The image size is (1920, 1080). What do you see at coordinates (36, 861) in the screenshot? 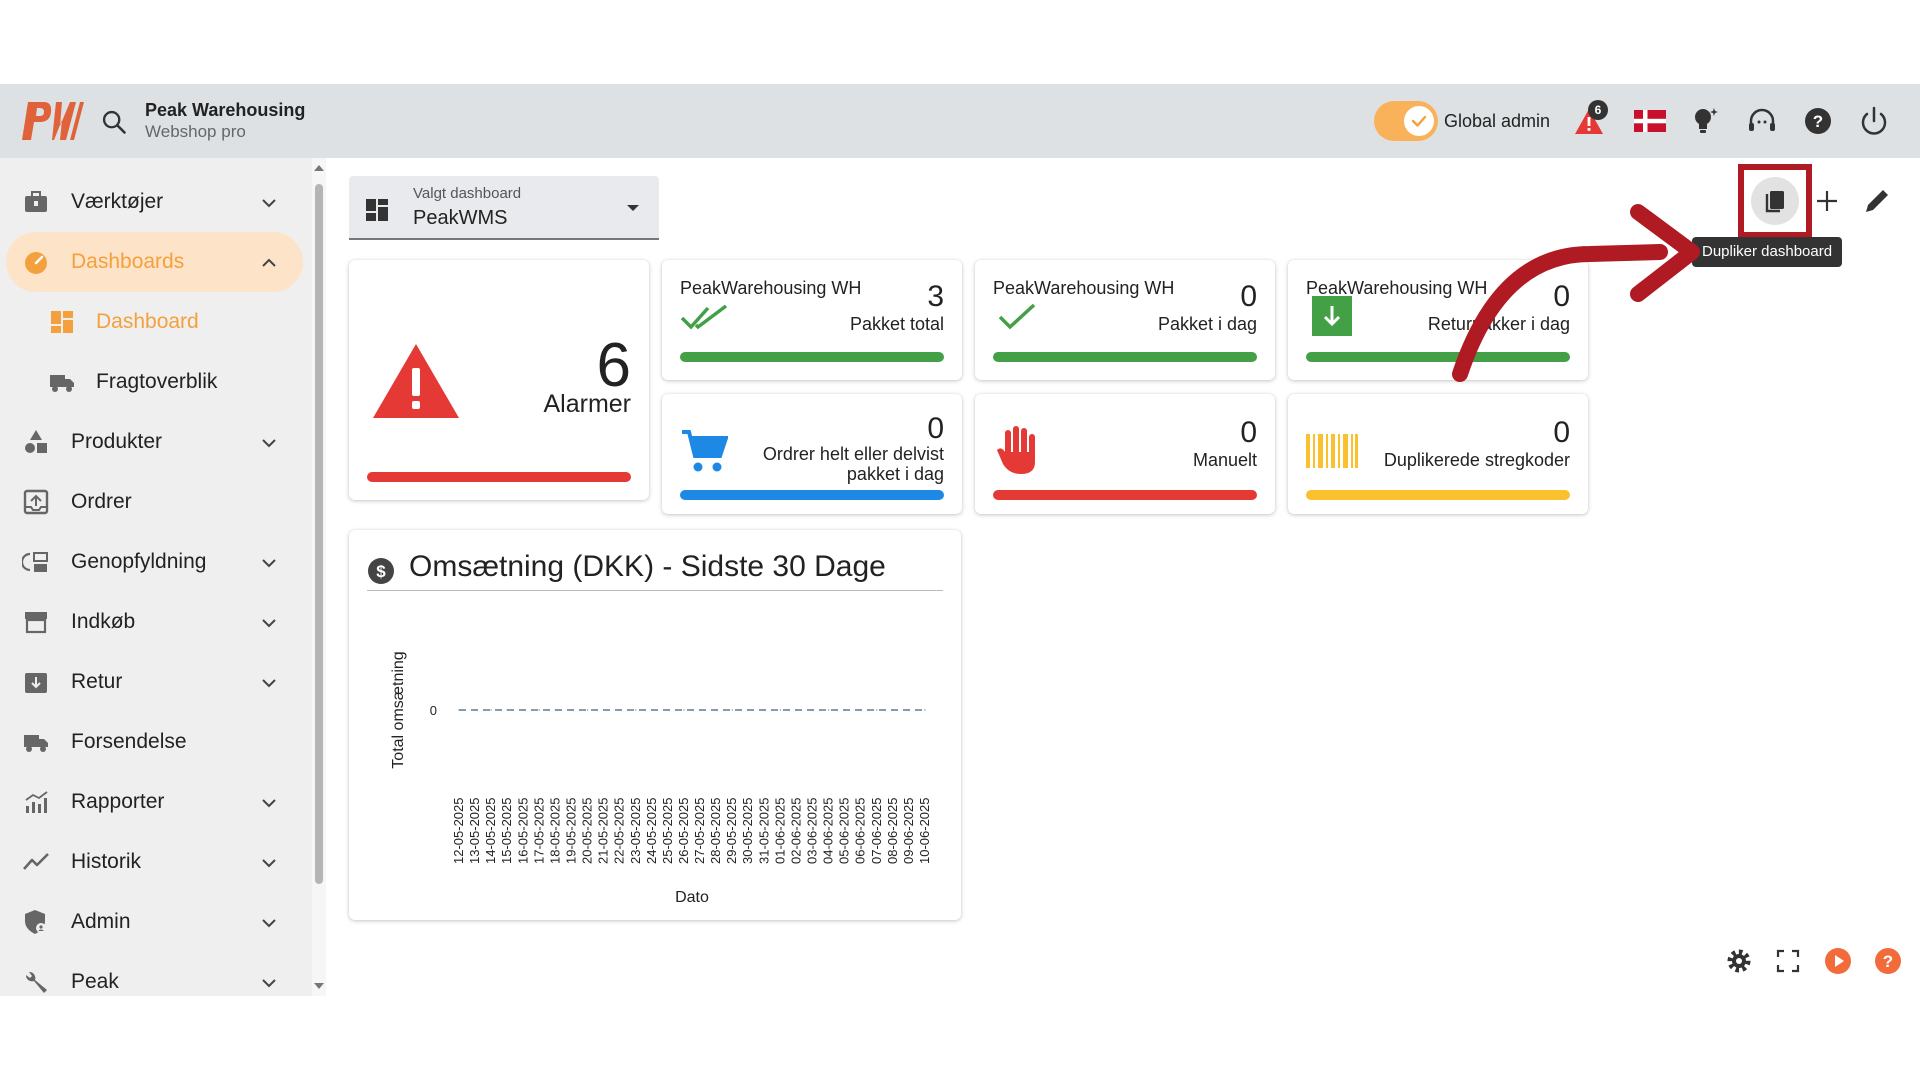
I see `trend-line-icon` at bounding box center [36, 861].